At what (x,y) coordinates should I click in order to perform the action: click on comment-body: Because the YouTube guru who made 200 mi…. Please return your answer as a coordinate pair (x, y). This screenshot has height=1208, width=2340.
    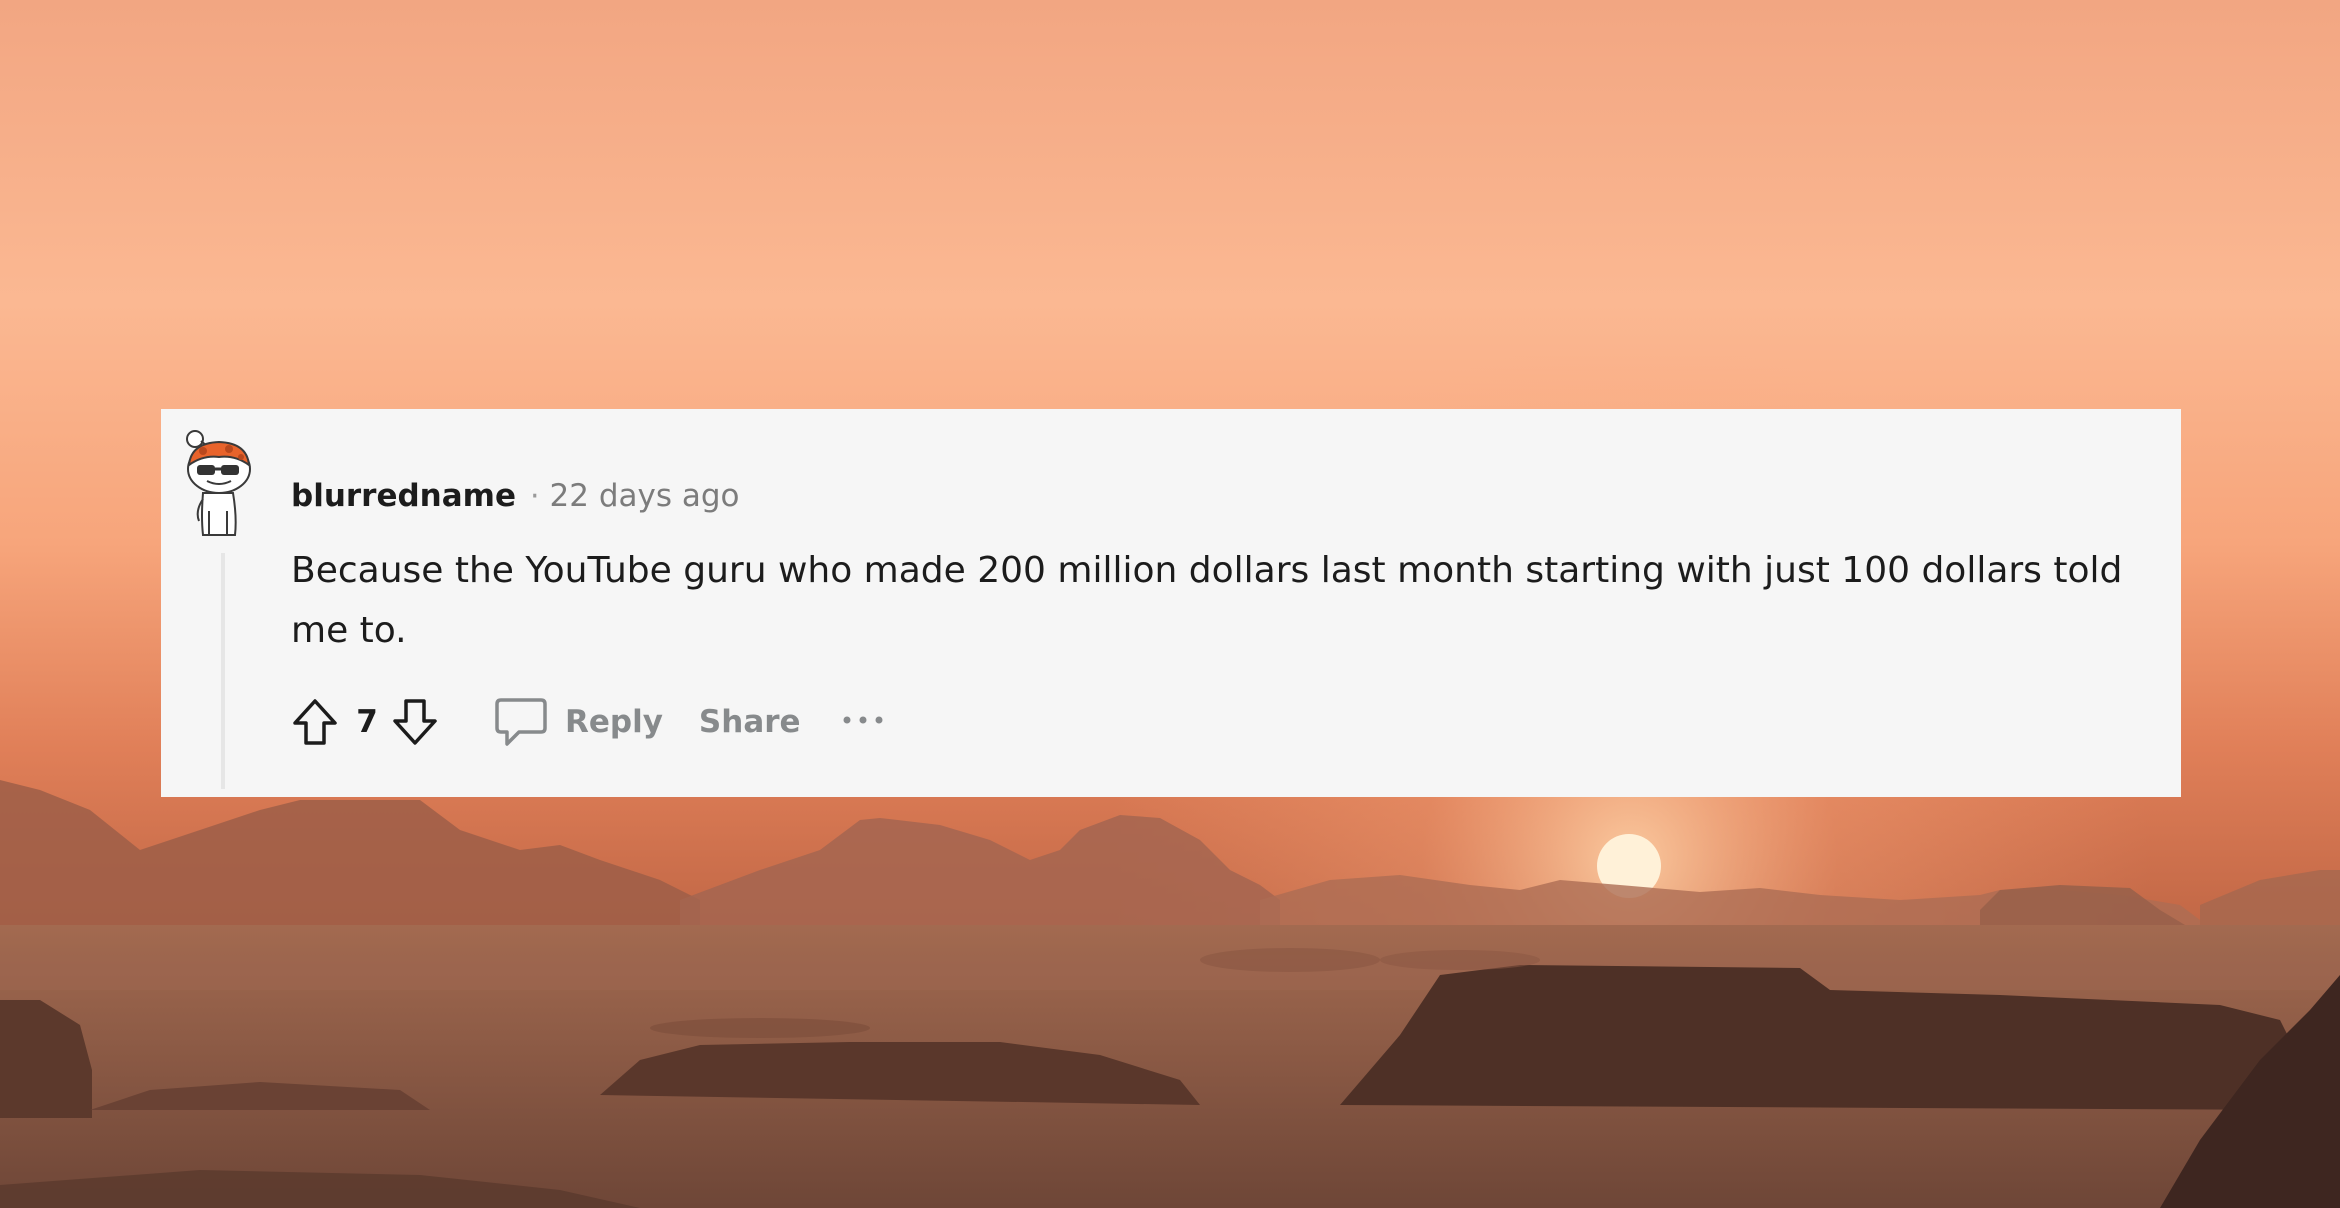
    Looking at the image, I should click on (1207, 600).